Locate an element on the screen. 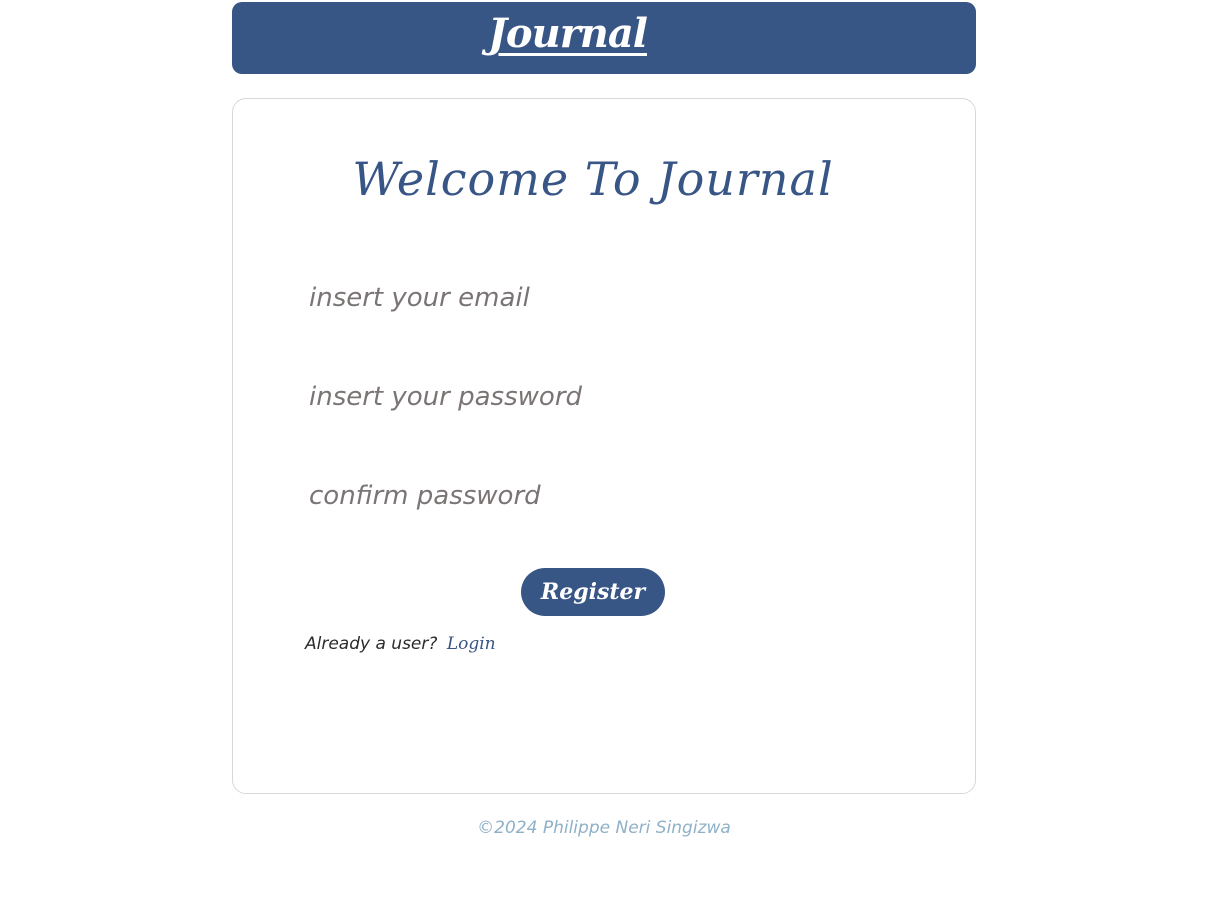 The width and height of the screenshot is (1231, 916). confirm-password-field is located at coordinates (589, 496).